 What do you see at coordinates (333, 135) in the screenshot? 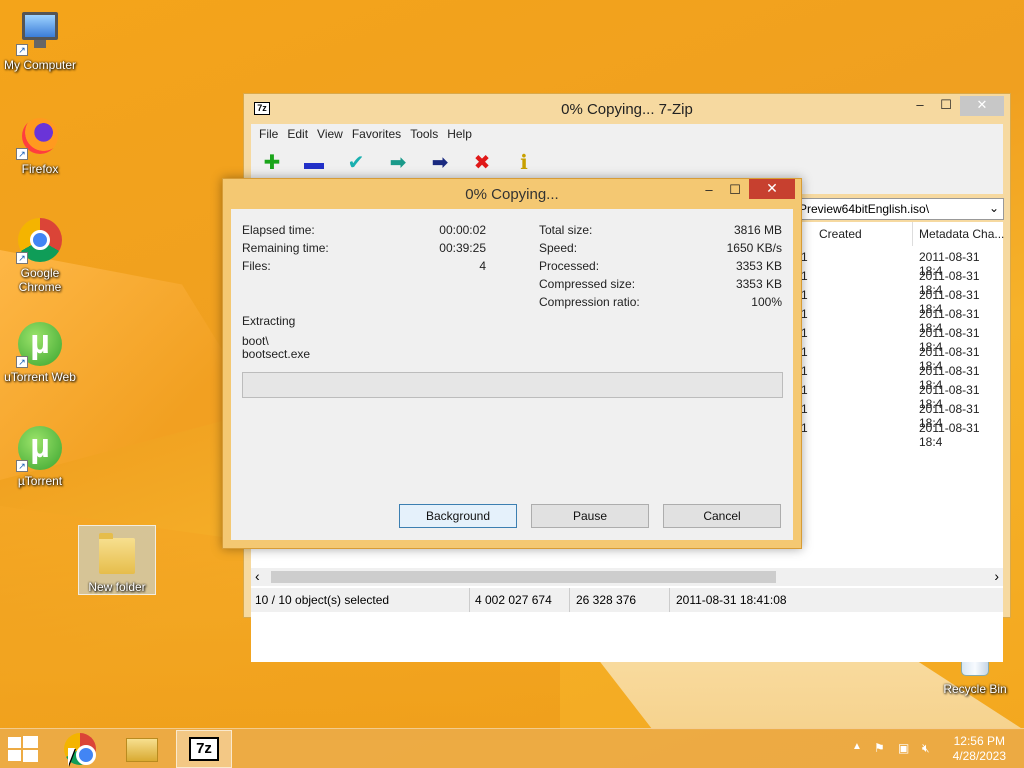
I see `menu-view: View` at bounding box center [333, 135].